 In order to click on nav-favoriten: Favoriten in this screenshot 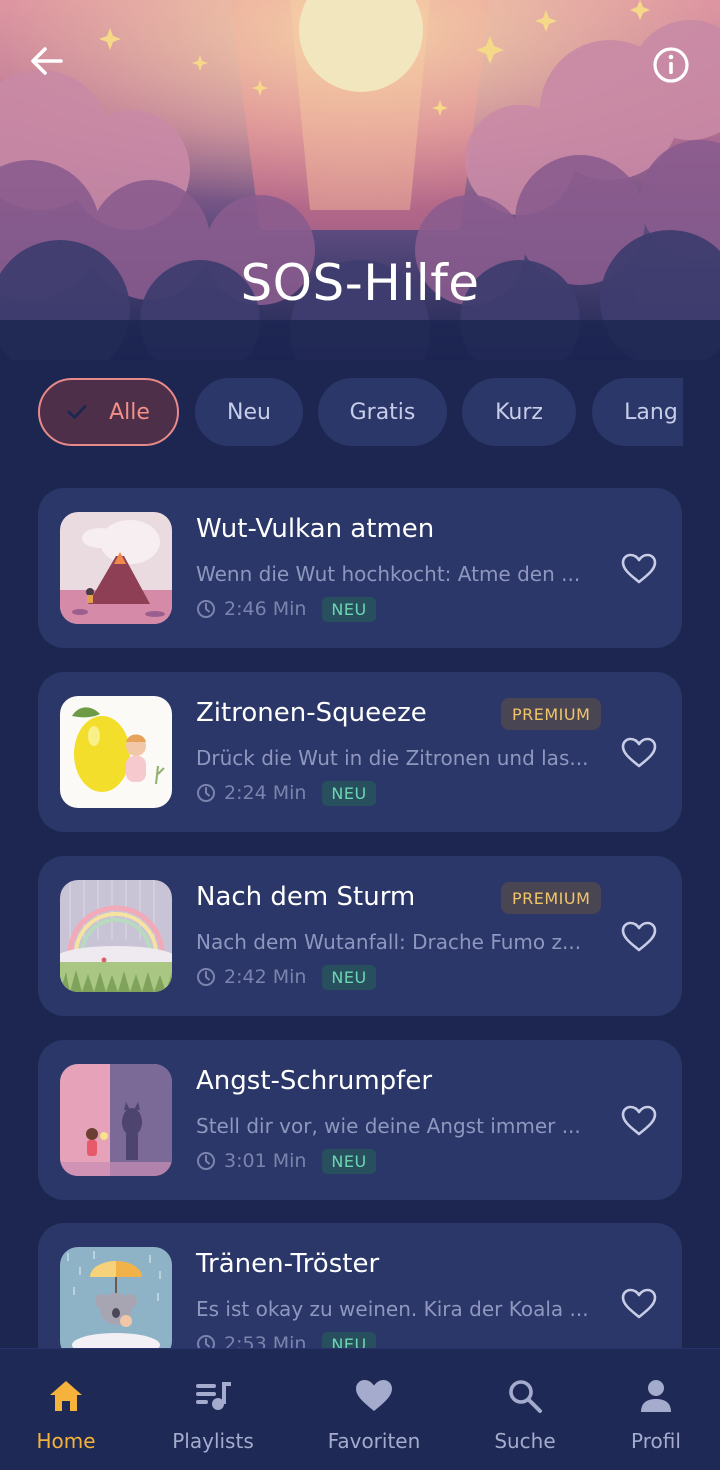, I will do `click(374, 1409)`.